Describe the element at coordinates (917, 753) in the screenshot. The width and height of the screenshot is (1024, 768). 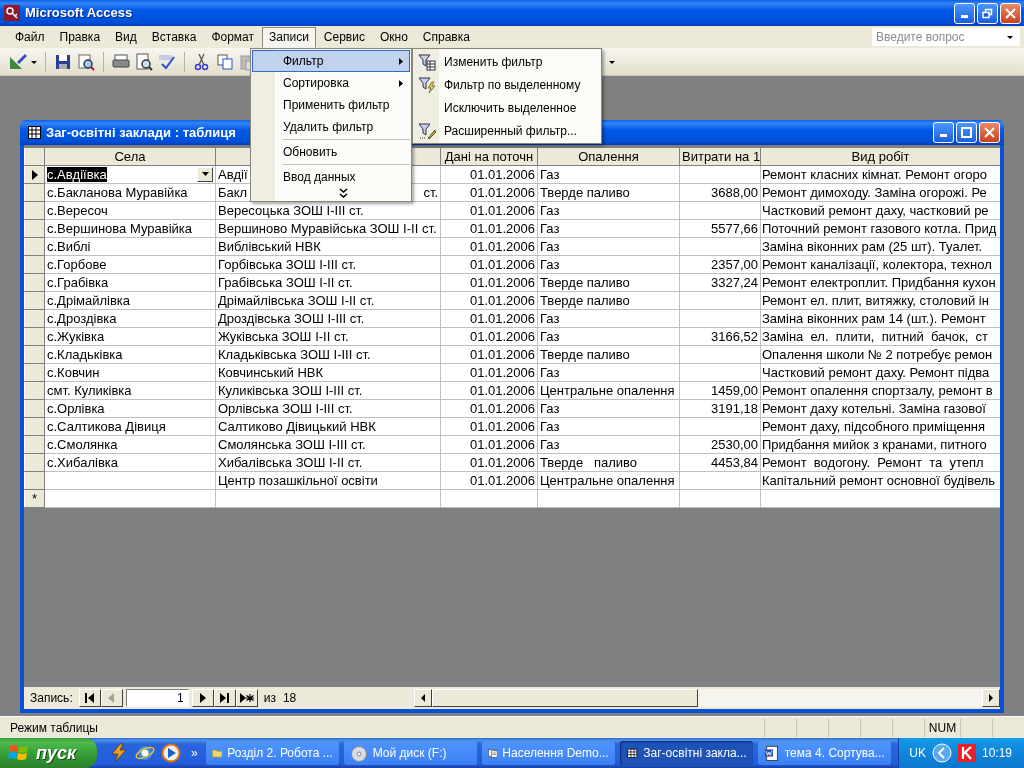
I see `language-indicator: UK` at that location.